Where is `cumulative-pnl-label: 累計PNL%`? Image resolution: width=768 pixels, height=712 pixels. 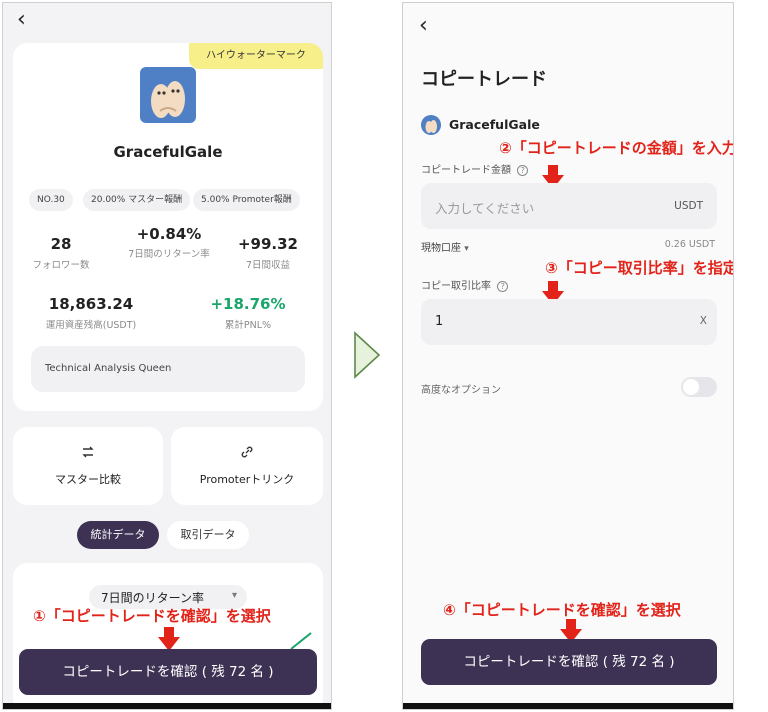
cumulative-pnl-label: 累計PNL% is located at coordinates (248, 325).